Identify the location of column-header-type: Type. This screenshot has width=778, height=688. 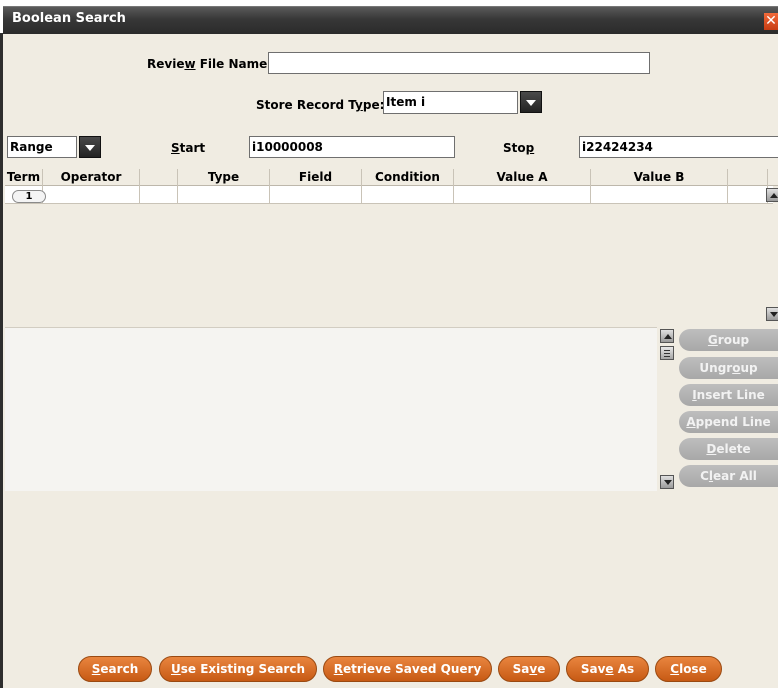
(224, 177).